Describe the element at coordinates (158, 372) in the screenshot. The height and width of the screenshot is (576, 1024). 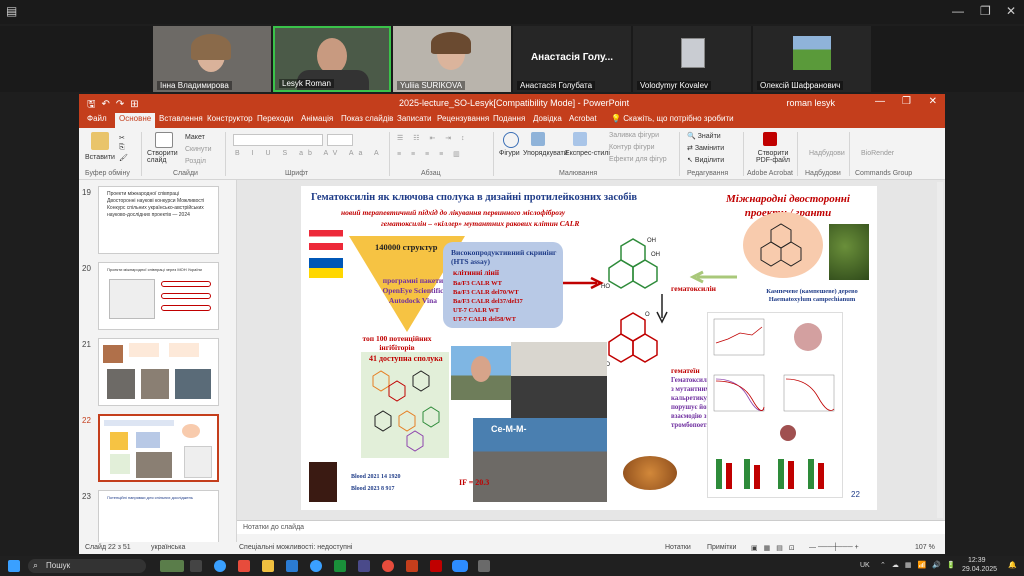
I see `slide-thumbnail` at that location.